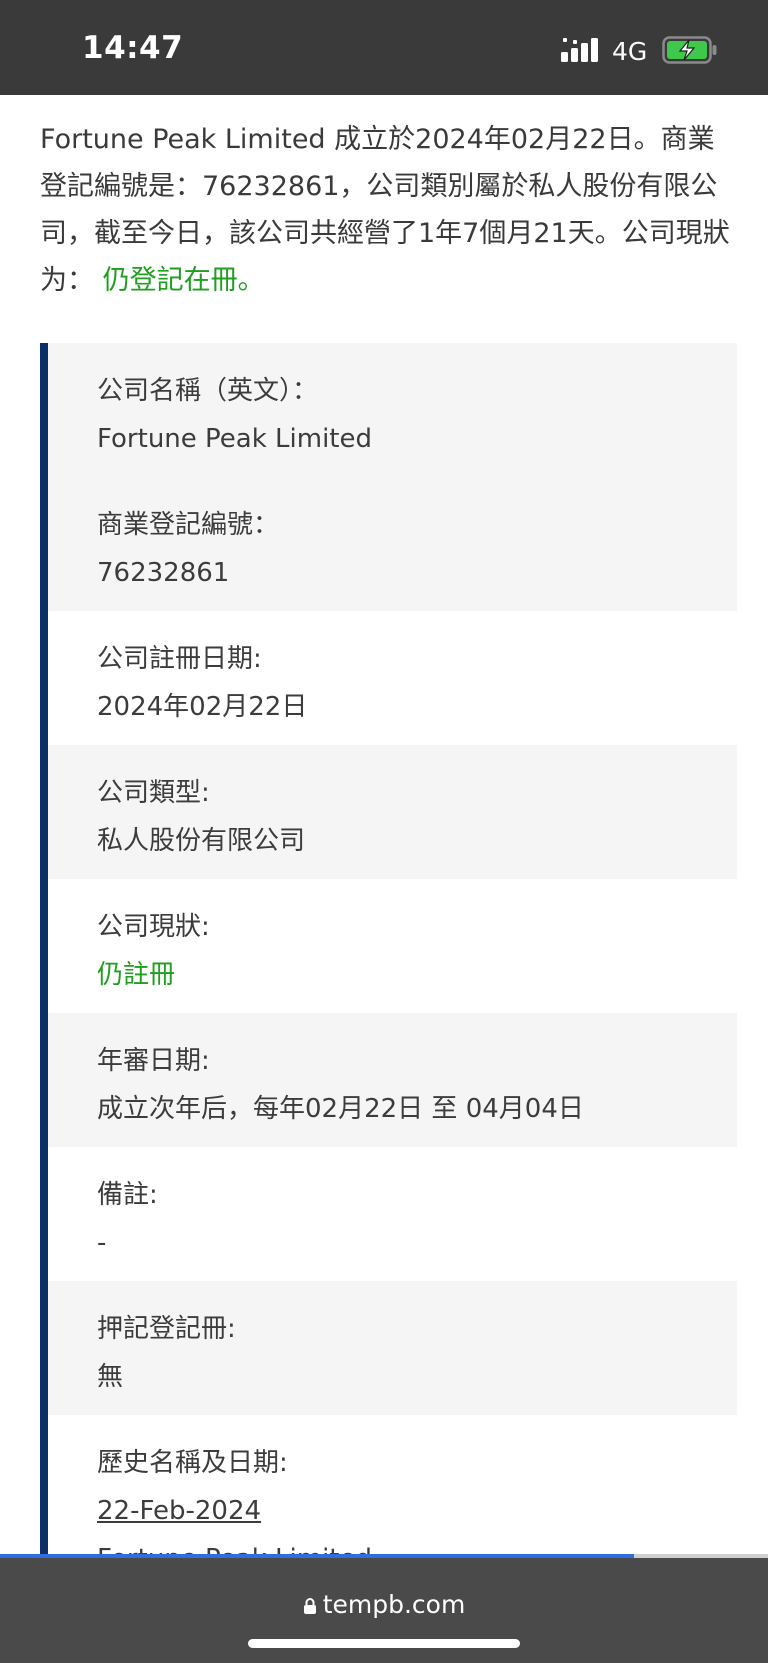 This screenshot has width=768, height=1663. I want to click on value-company-type: 私人股份有限公司, so click(201, 841).